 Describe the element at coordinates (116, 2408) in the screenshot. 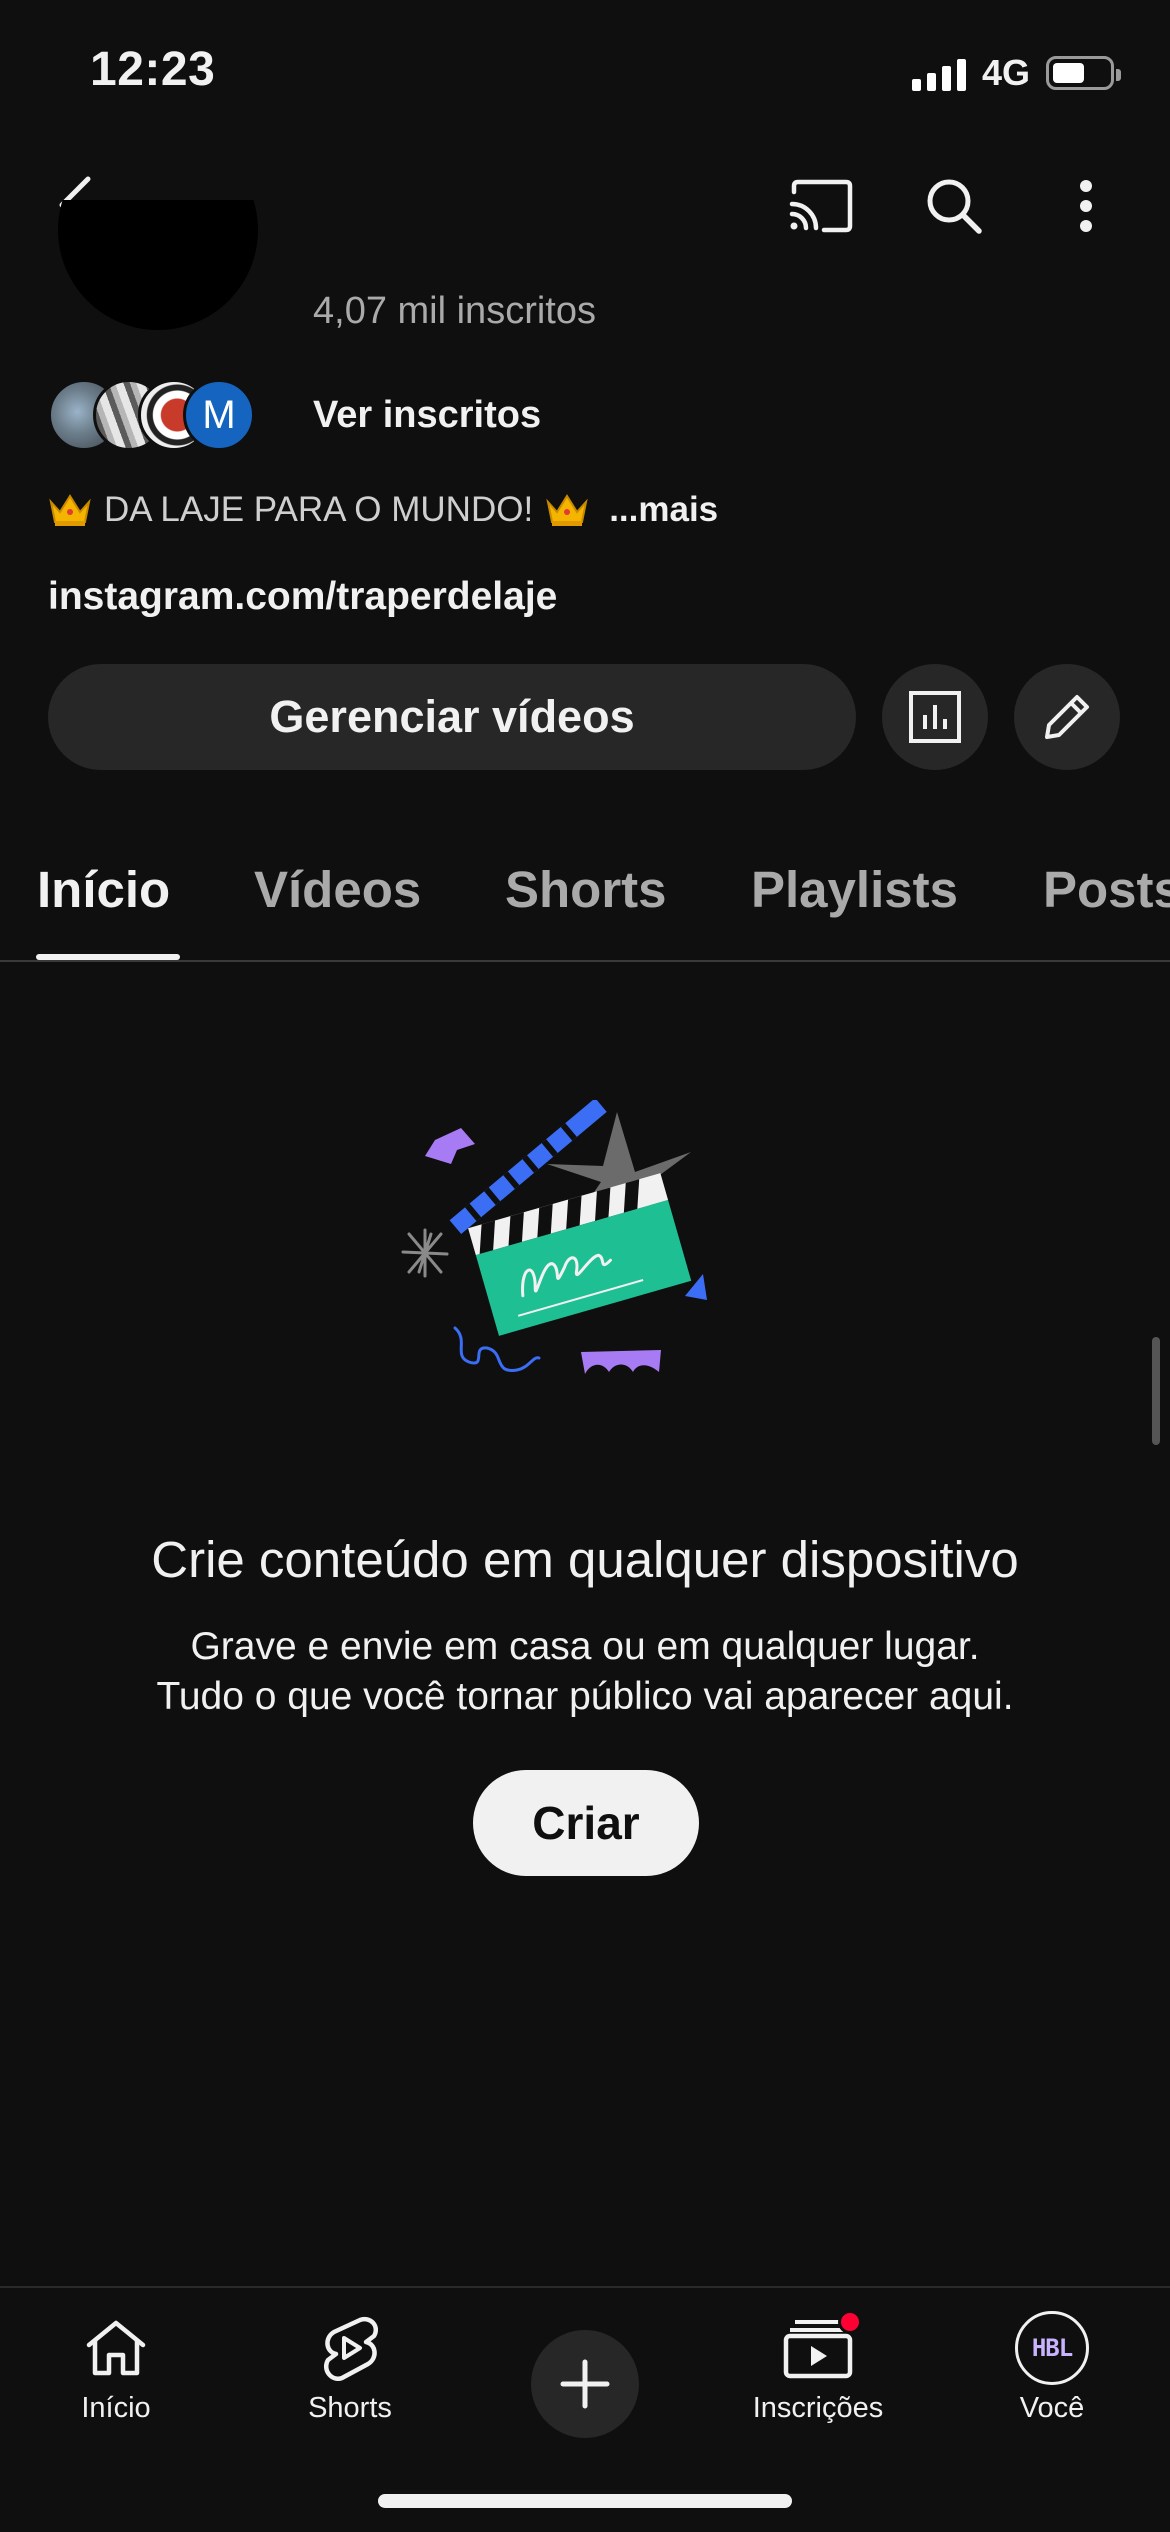

I see `nav-home-label: Início` at that location.